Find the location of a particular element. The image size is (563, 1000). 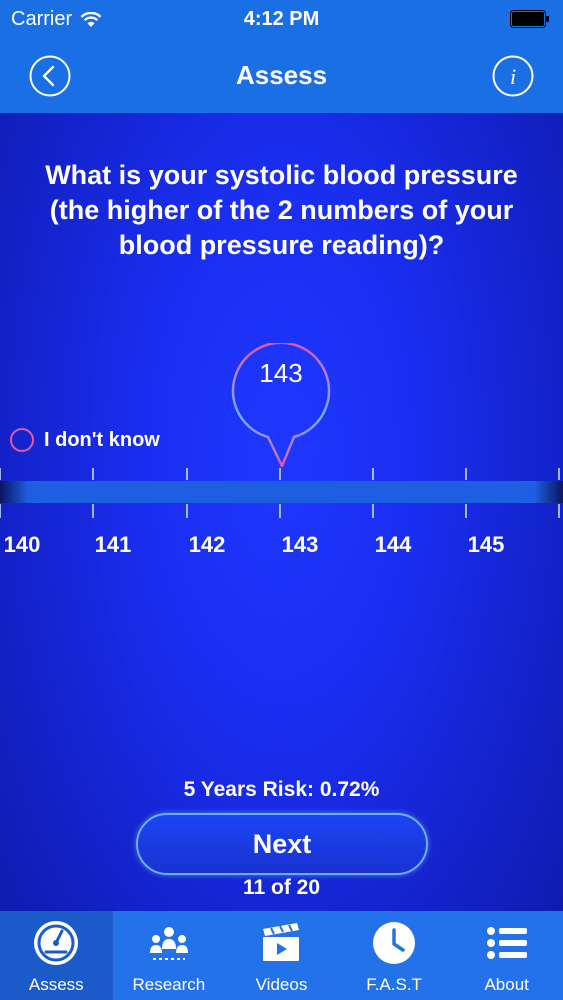

tab-label: Research is located at coordinates (169, 984).